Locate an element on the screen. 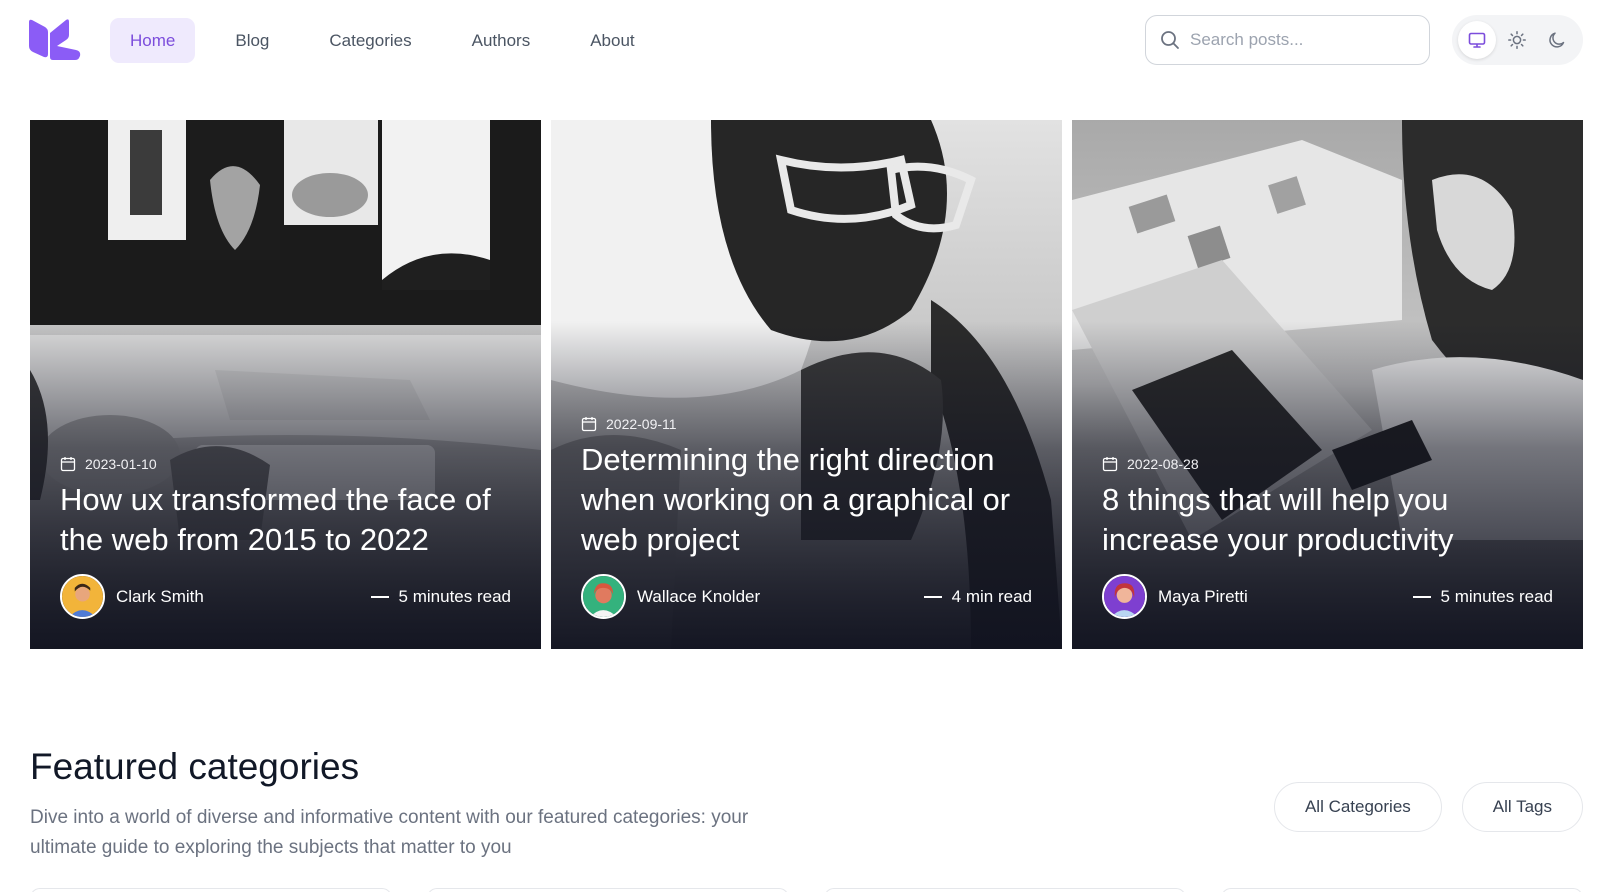 The width and height of the screenshot is (1607, 892). brand-logo is located at coordinates (55, 39).